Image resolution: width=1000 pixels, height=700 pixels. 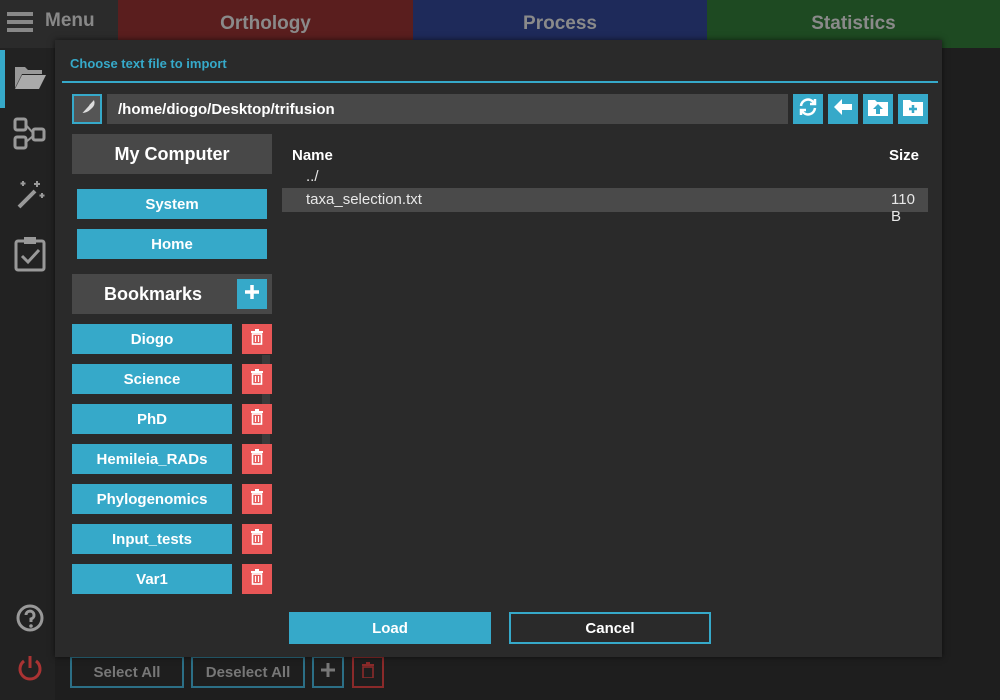 I want to click on bookmark-hemileia-rads: Hemileia_RADs, so click(x=152, y=459).